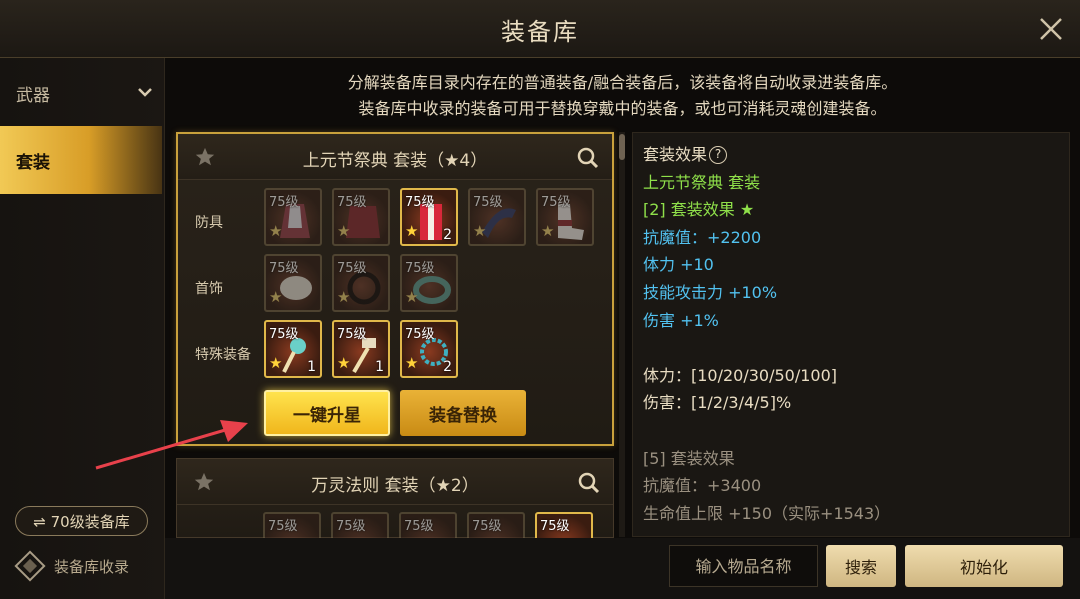 The height and width of the screenshot is (599, 1080). Describe the element at coordinates (81, 521) in the screenshot. I see `level-70-library-button: ⇌ 70级装备库` at that location.